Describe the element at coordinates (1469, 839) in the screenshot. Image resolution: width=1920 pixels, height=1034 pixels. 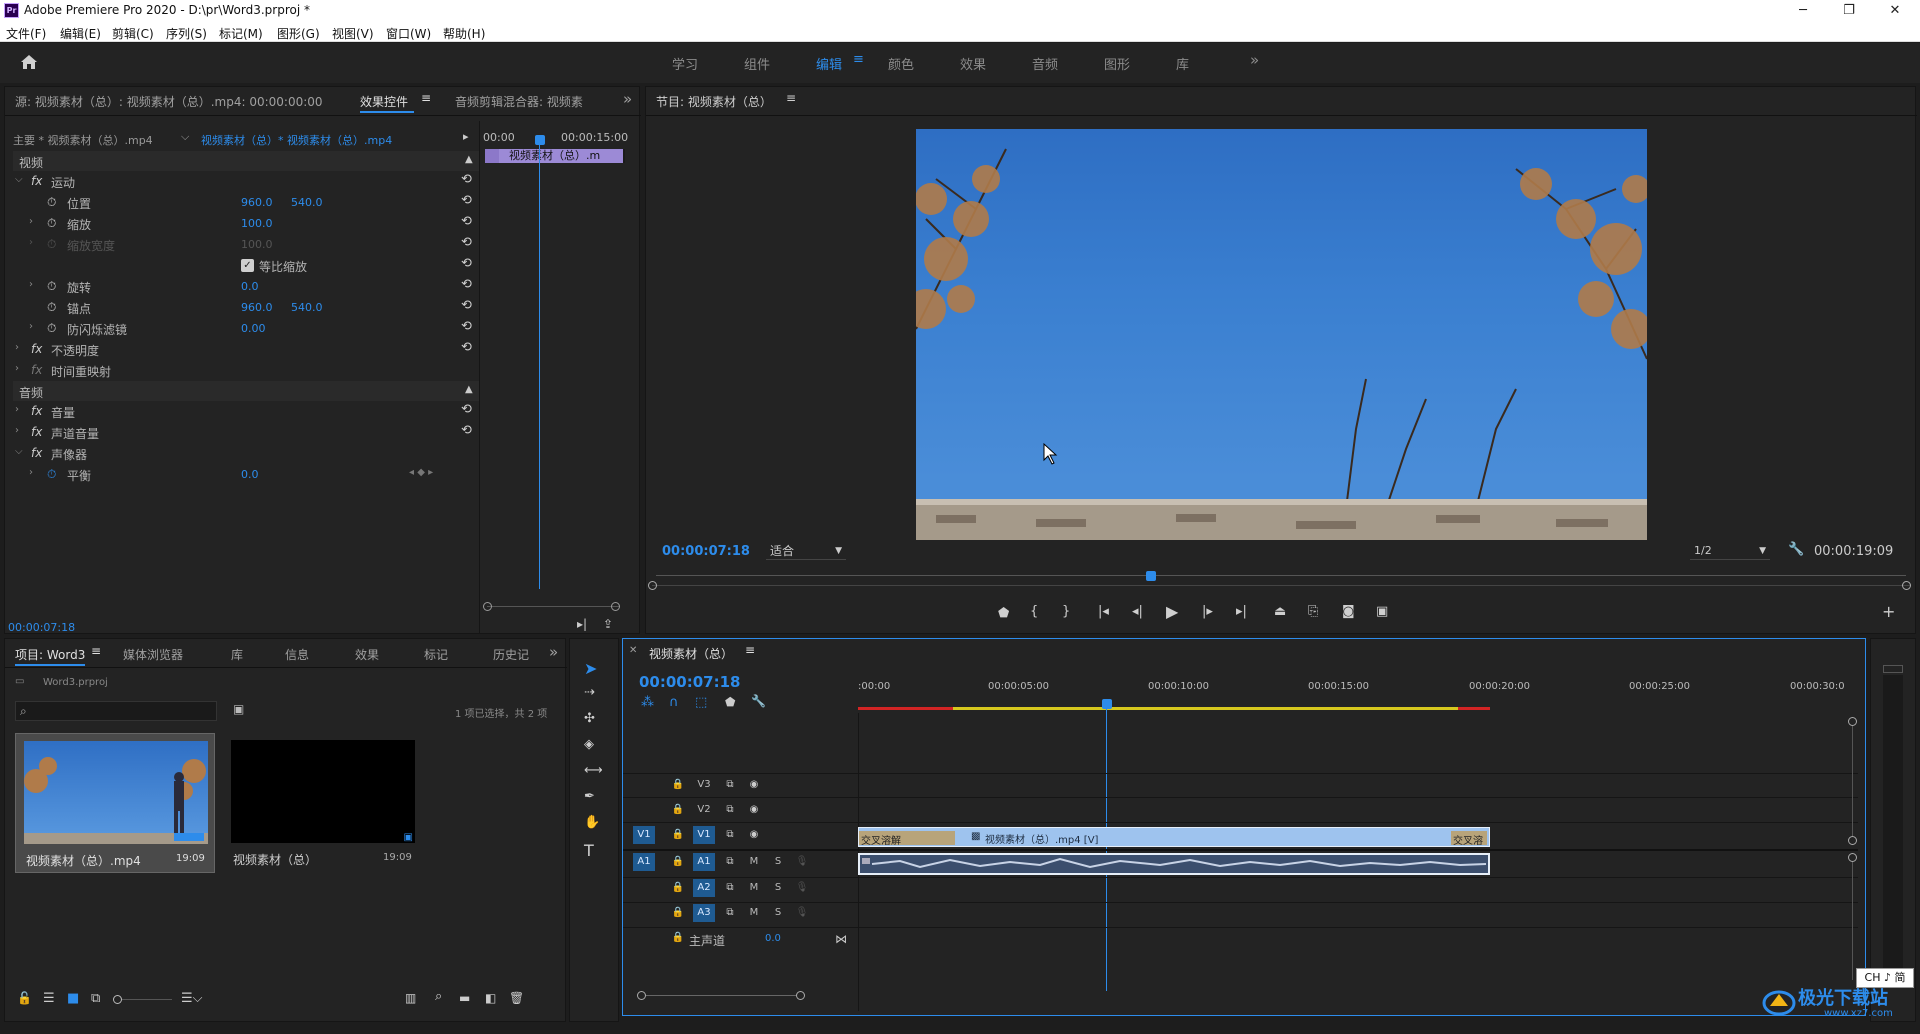
I see `transition-clip: 交叉溶` at that location.